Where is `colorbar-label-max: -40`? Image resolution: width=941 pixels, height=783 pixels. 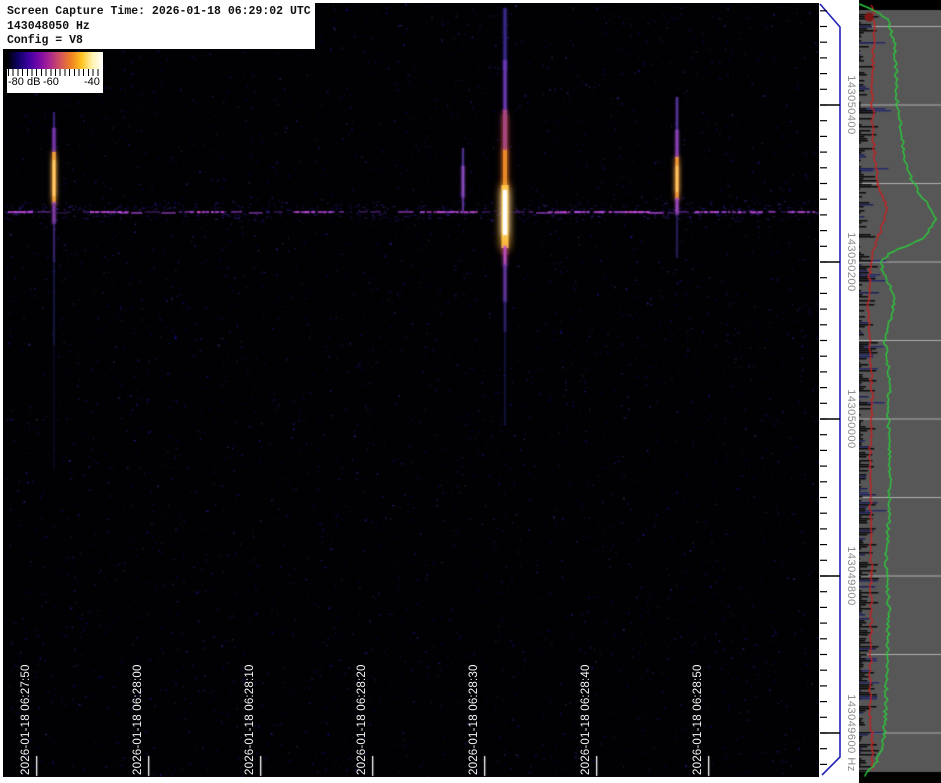 colorbar-label-max: -40 is located at coordinates (92, 82).